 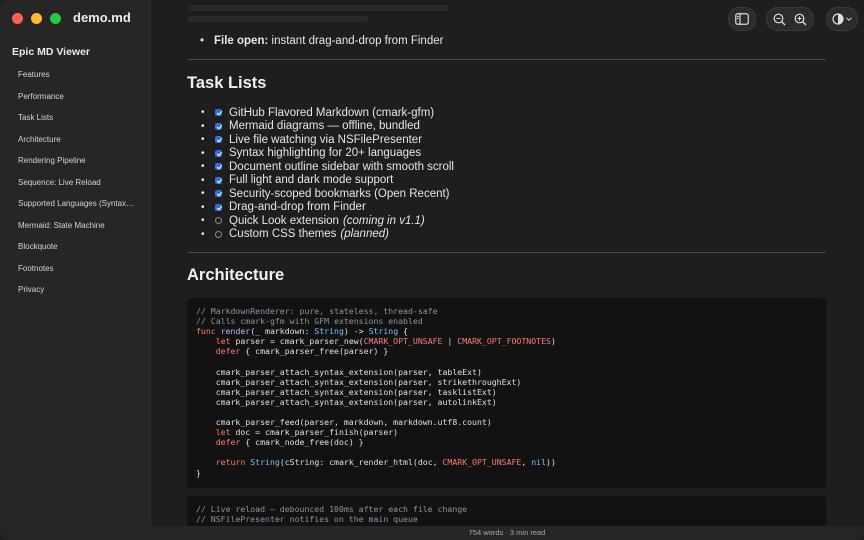 What do you see at coordinates (356, 41) in the screenshot?
I see `list-item-text: instant drag-and-drop from Finder` at bounding box center [356, 41].